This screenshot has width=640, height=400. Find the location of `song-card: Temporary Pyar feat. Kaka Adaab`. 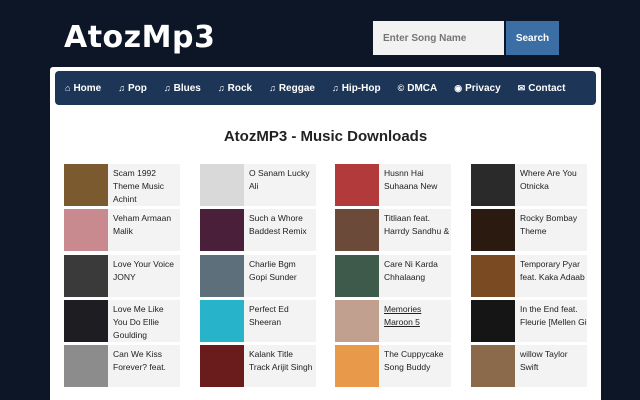

song-card: Temporary Pyar feat. Kaka Adaab is located at coordinates (529, 276).